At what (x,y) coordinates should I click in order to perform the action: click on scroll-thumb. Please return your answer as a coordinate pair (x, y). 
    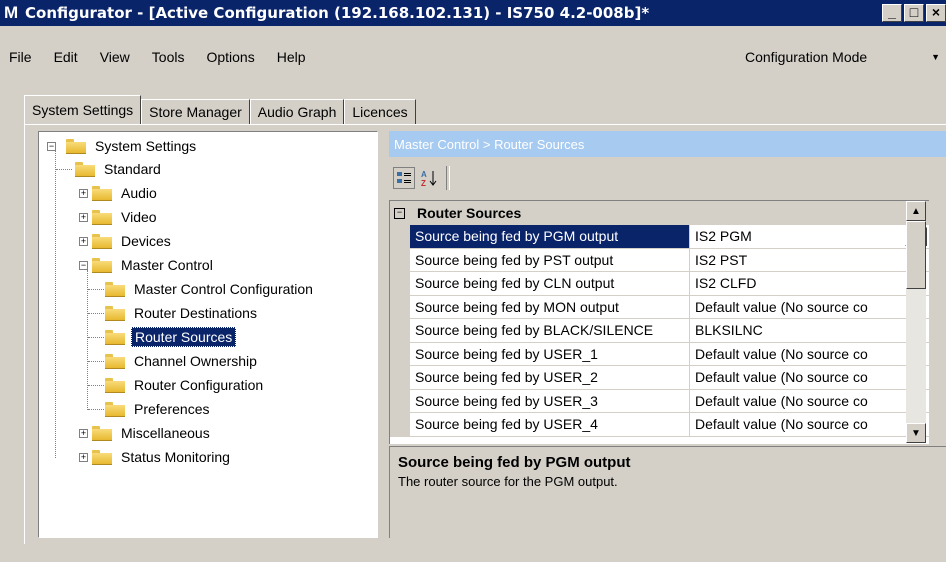
    Looking at the image, I should click on (916, 255).